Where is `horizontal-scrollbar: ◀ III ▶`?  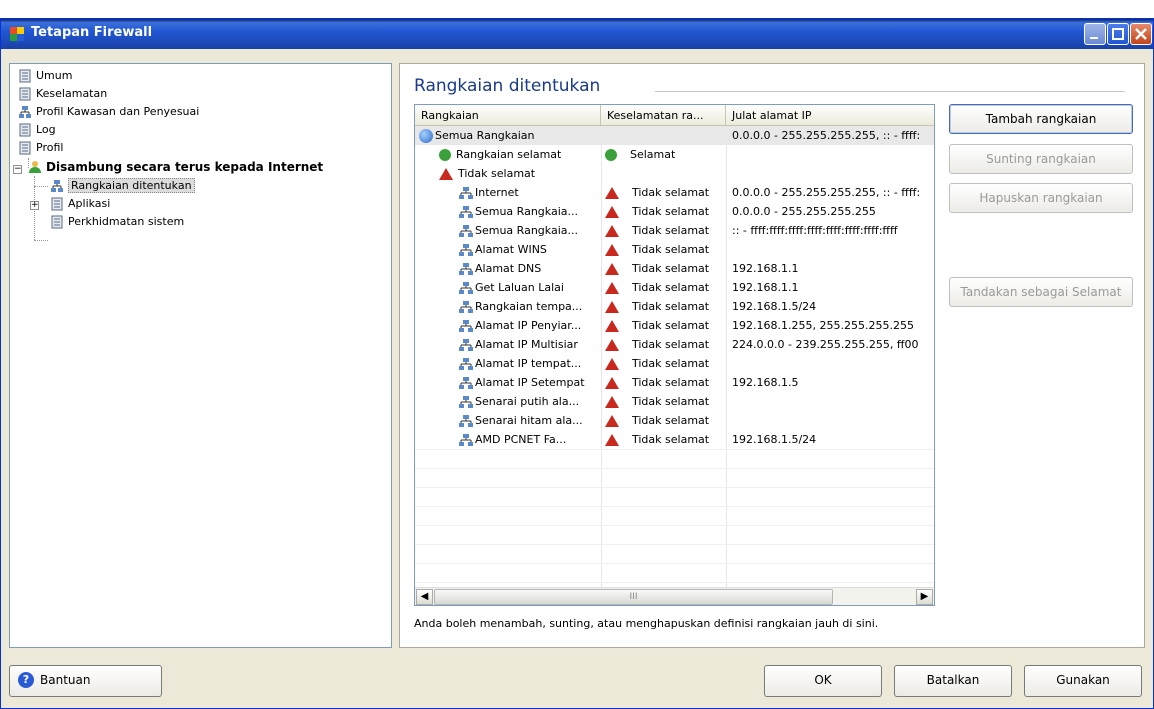 horizontal-scrollbar: ◀ III ▶ is located at coordinates (674, 596).